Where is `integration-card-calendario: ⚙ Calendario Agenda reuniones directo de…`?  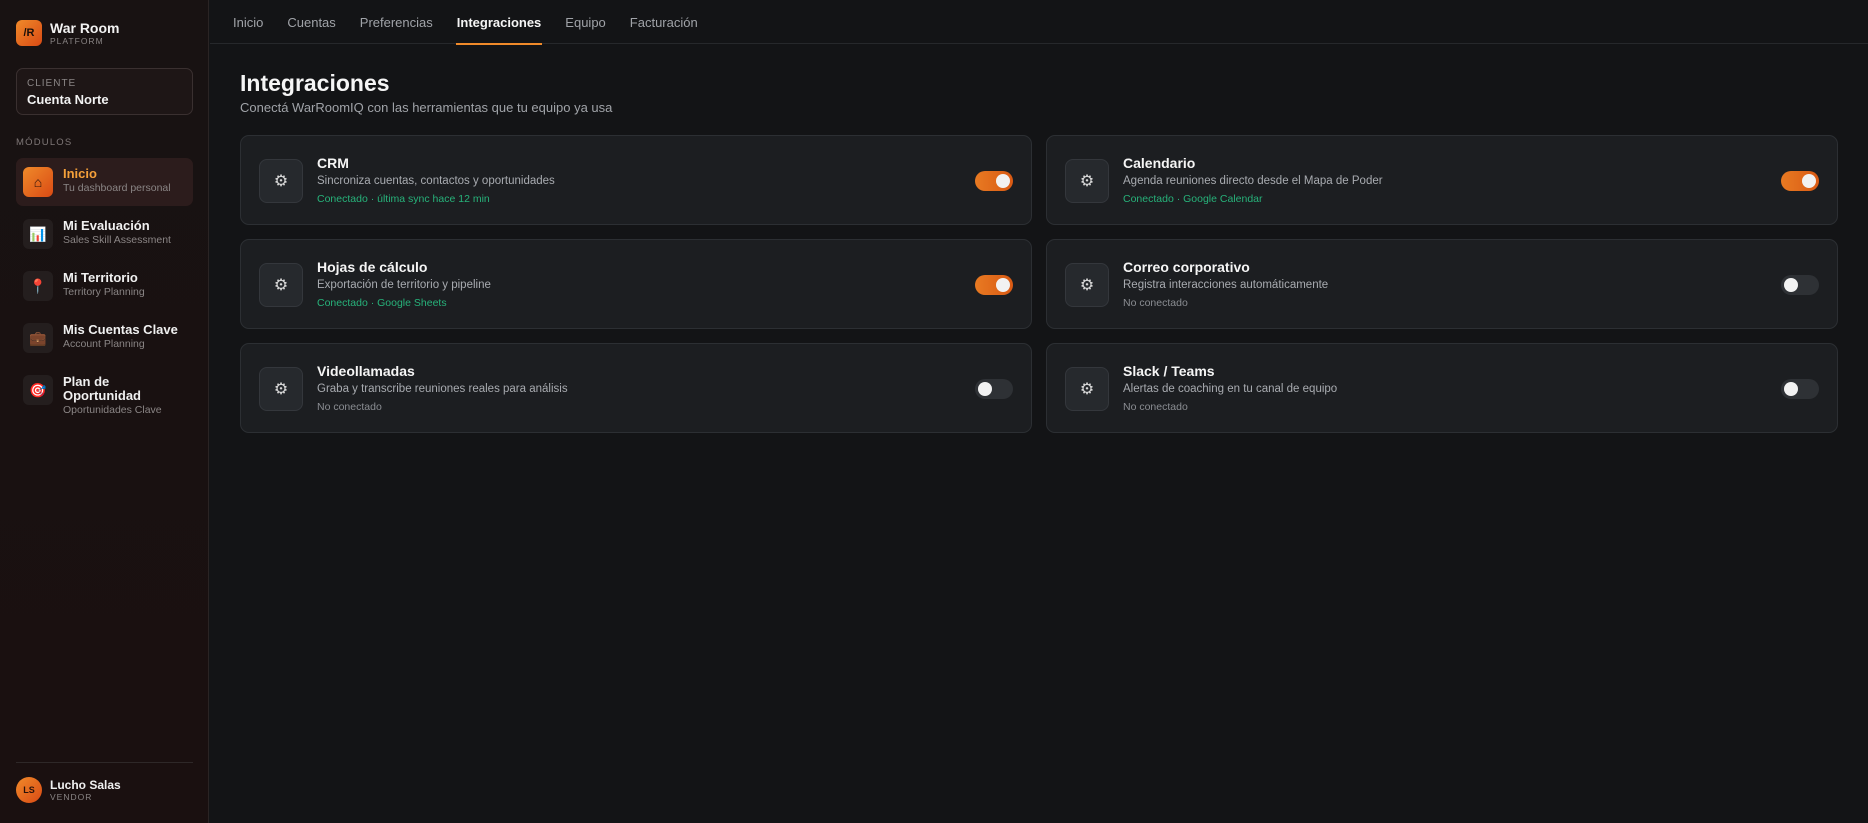 integration-card-calendario: ⚙ Calendario Agenda reuniones directo de… is located at coordinates (1442, 180).